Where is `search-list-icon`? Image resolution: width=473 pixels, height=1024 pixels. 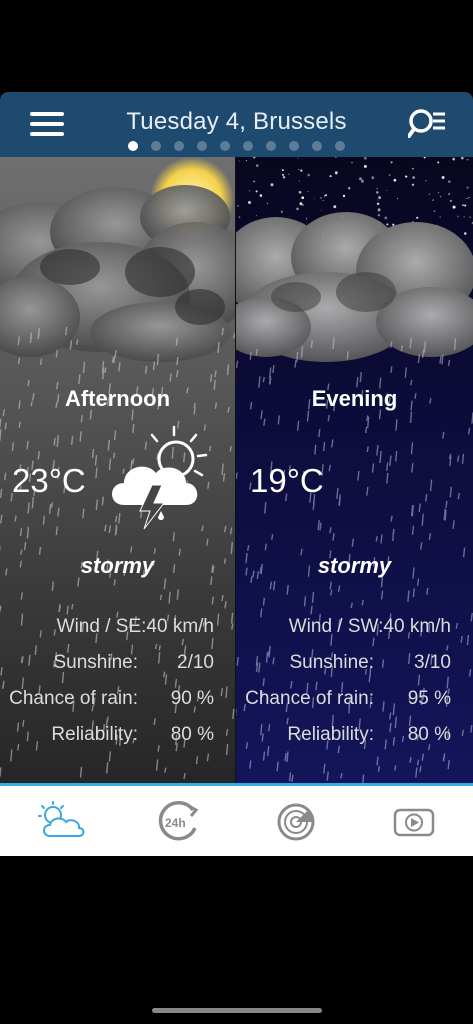
search-list-icon is located at coordinates (427, 124).